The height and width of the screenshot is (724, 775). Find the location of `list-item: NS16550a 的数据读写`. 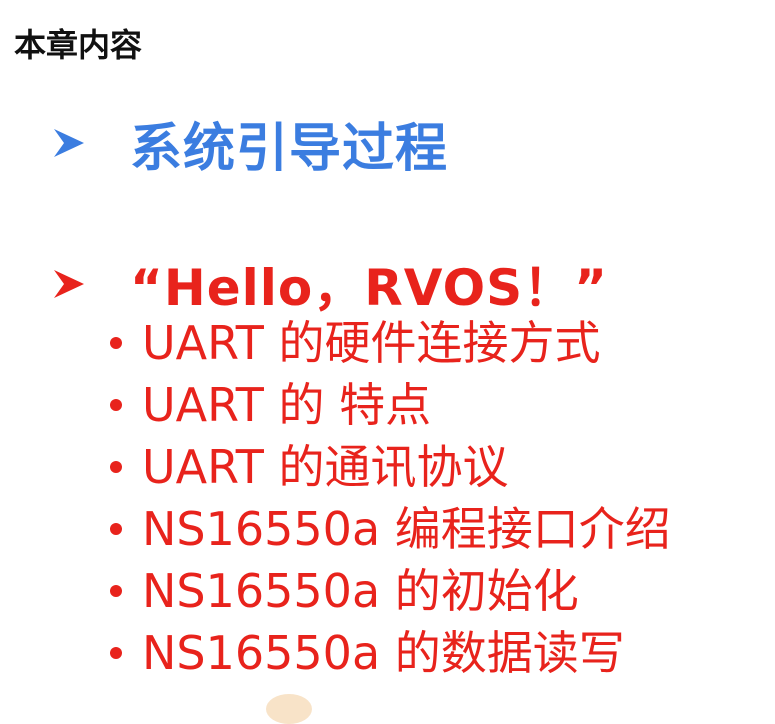

list-item: NS16550a 的数据读写 is located at coordinates (390, 653).